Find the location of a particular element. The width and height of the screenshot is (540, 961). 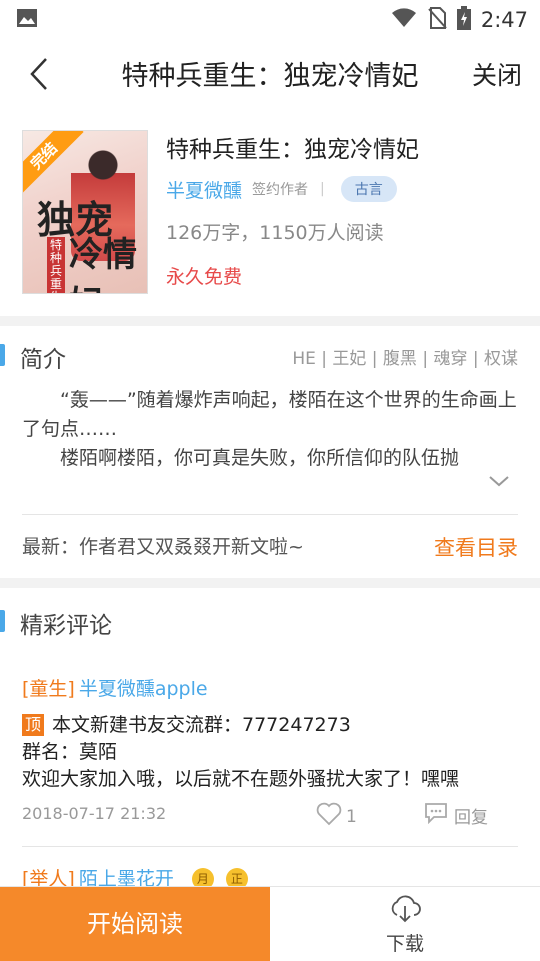

genre-badge: 古言 is located at coordinates (368, 189).